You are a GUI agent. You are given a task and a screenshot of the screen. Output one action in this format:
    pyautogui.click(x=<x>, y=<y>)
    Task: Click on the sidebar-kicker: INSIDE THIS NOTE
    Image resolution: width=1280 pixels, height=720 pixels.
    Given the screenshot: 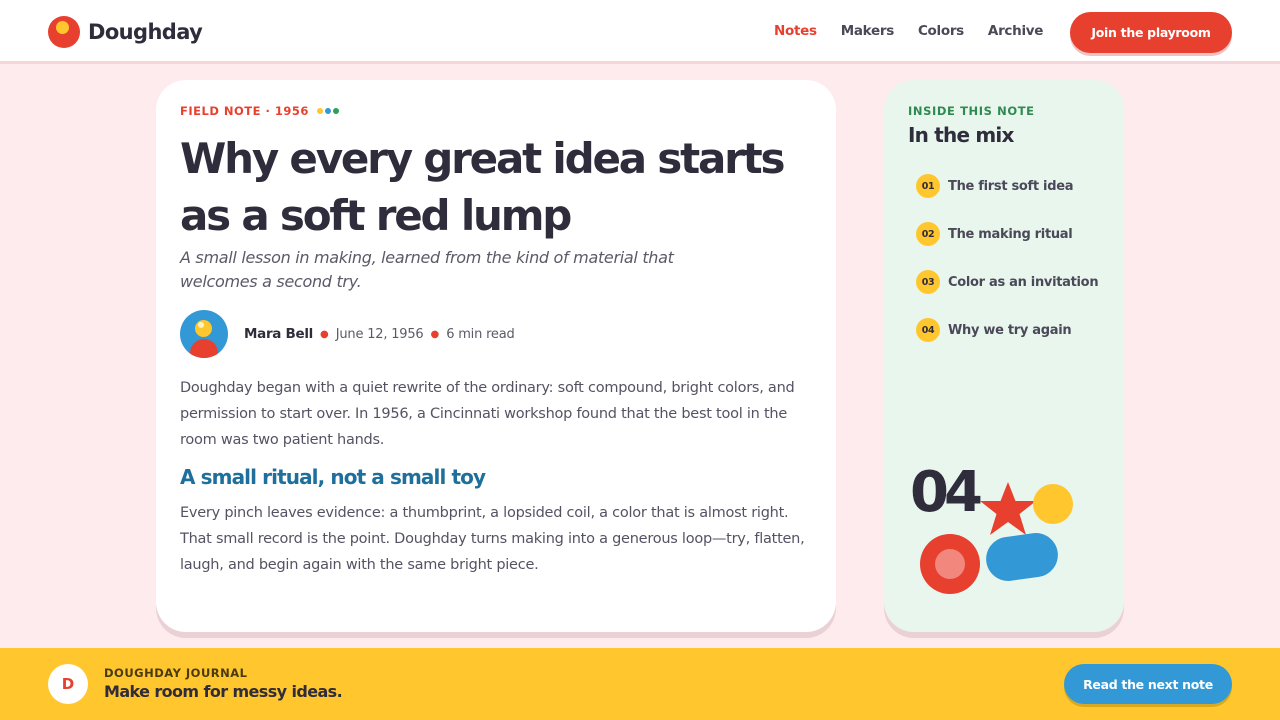 What is the action you would take?
    pyautogui.click(x=971, y=111)
    